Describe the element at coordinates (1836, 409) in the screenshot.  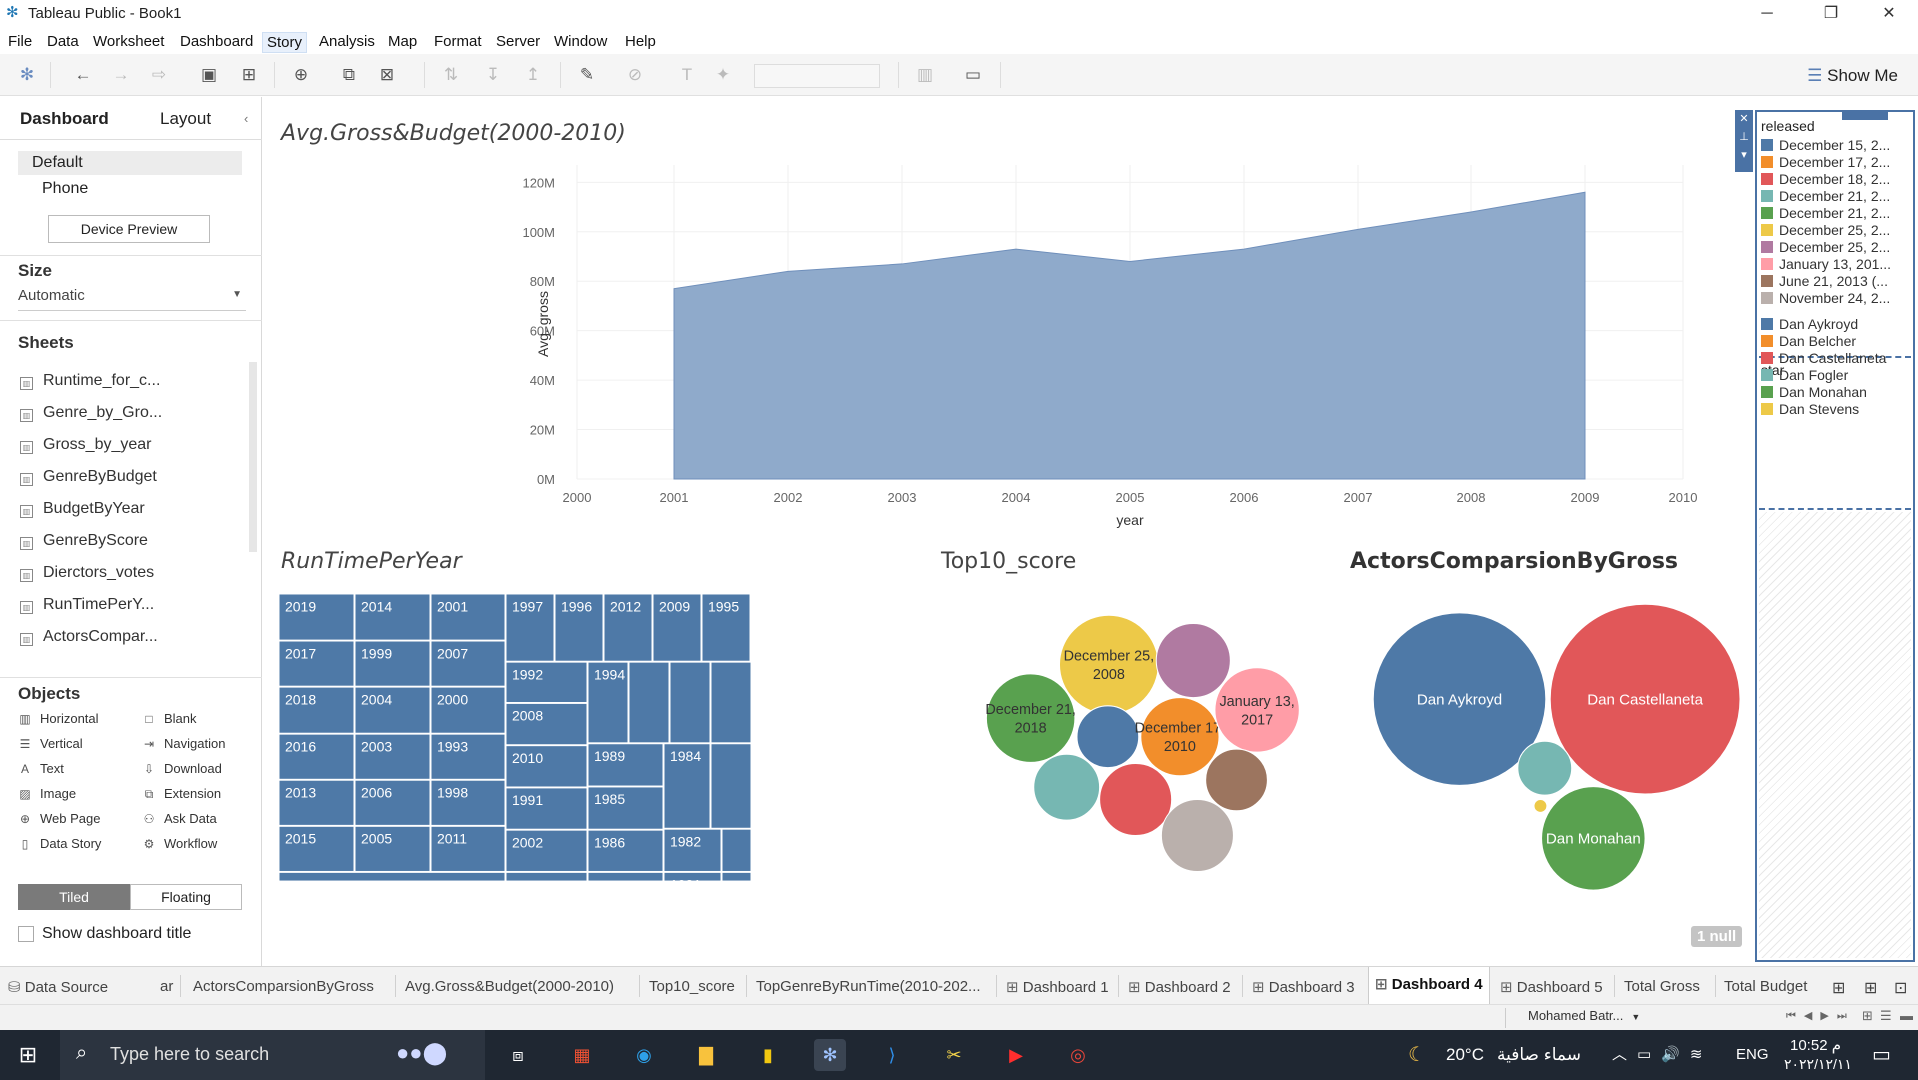
I see `legend-item: Dan Stevens` at that location.